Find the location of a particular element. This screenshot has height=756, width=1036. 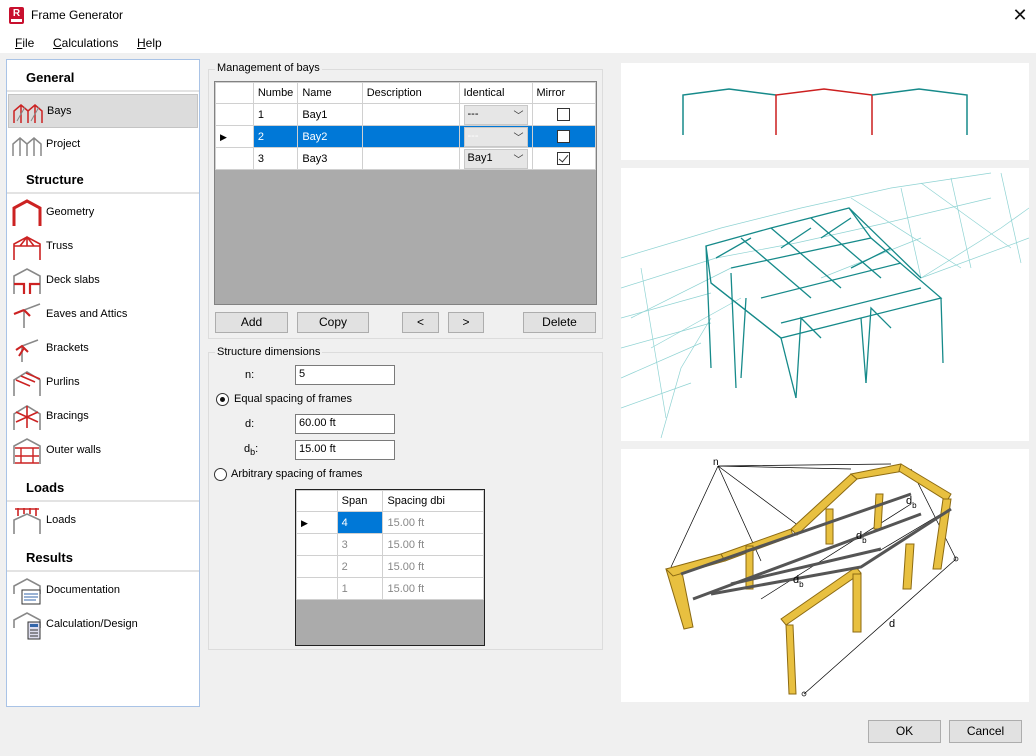

menu-file: File is located at coordinates (24, 43).